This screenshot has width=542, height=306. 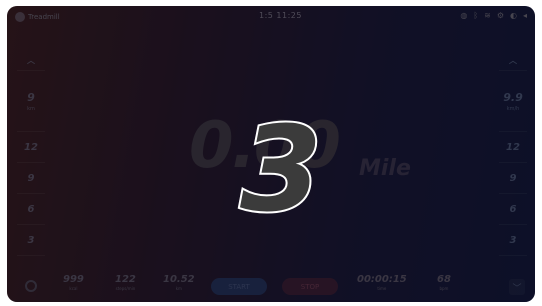 I want to click on countdown-overlay: 3, so click(x=281, y=169).